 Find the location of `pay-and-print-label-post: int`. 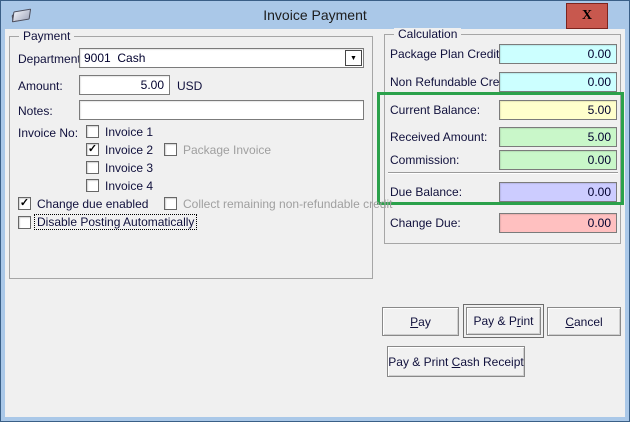

pay-and-print-label-post: int is located at coordinates (527, 321).